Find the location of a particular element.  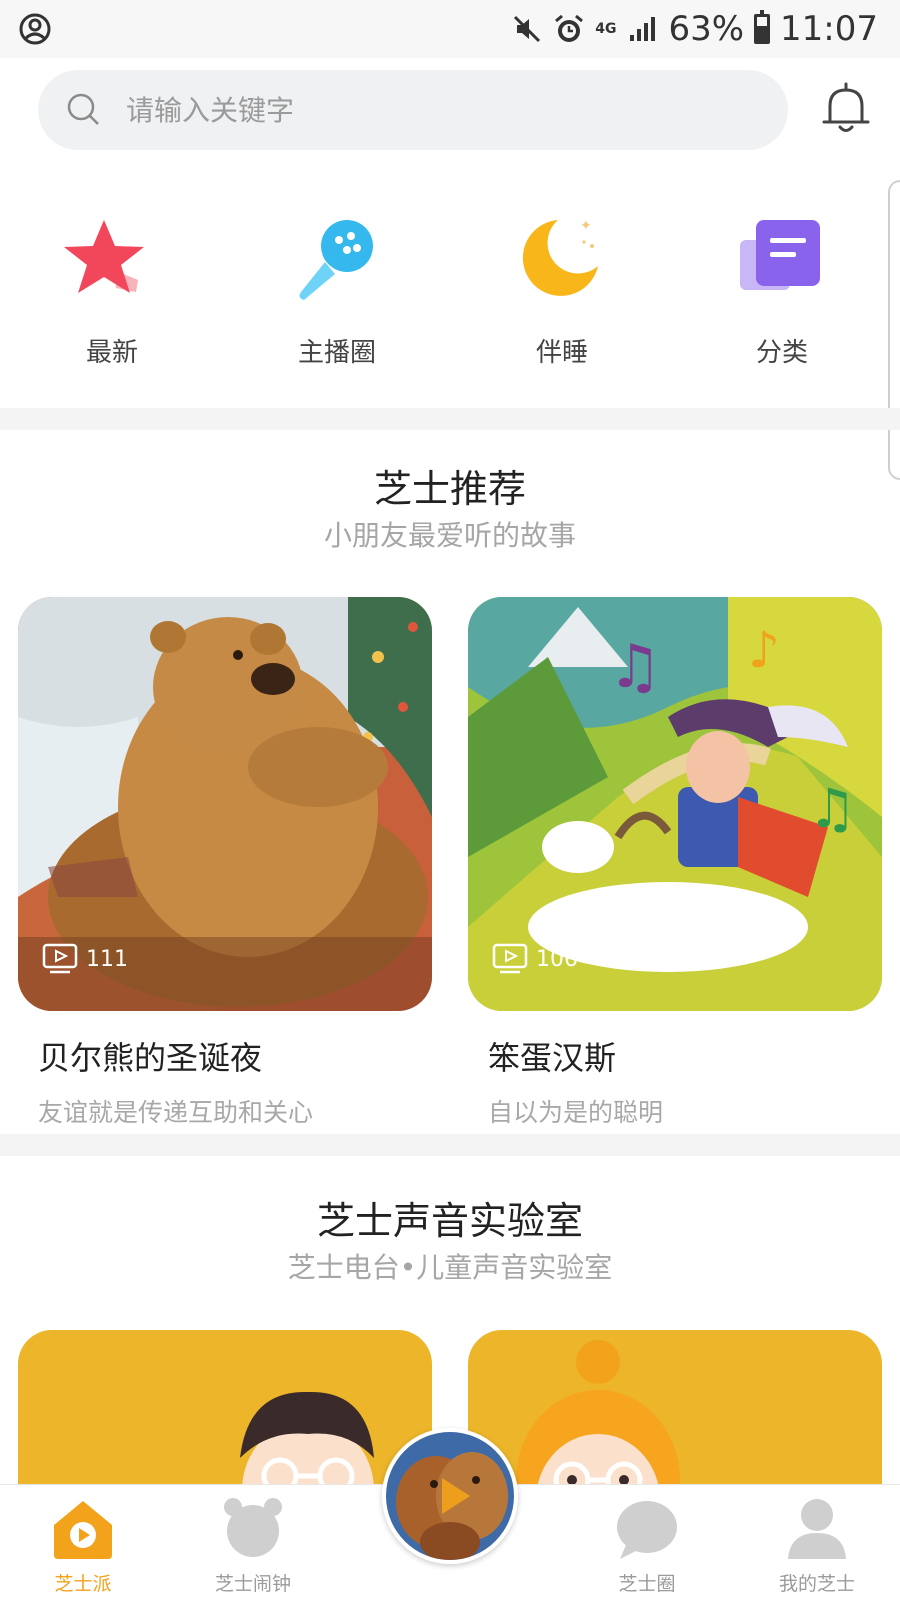

clock-time: 11:07 is located at coordinates (829, 29).